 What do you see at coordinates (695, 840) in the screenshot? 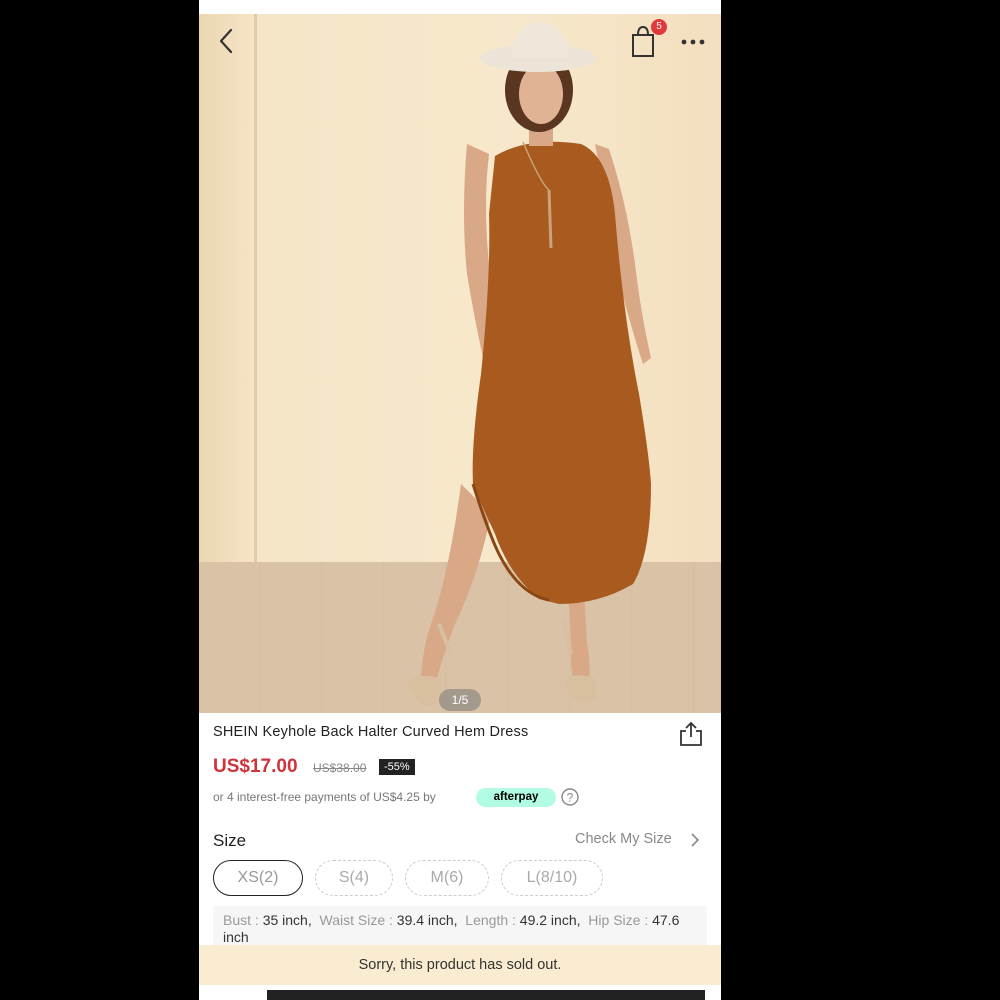
I see `chevron-right-icon` at bounding box center [695, 840].